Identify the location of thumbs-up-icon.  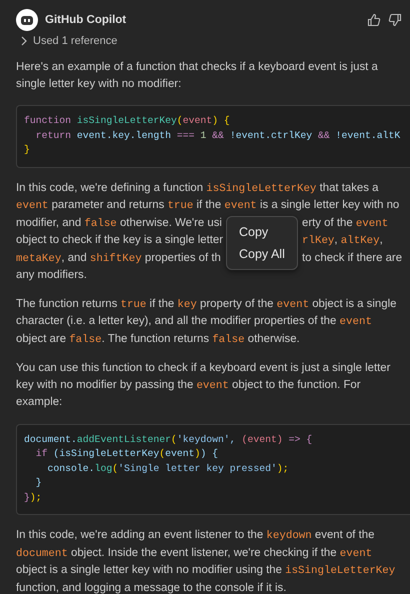
(374, 20).